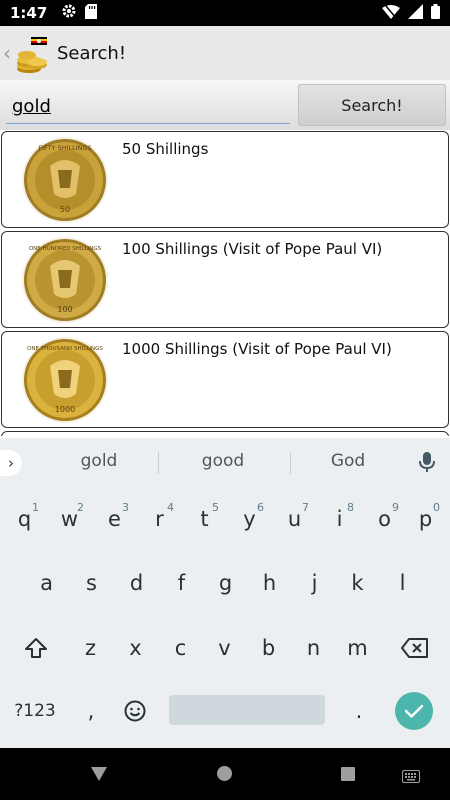  What do you see at coordinates (92, 53) in the screenshot?
I see `page-title: Search!` at bounding box center [92, 53].